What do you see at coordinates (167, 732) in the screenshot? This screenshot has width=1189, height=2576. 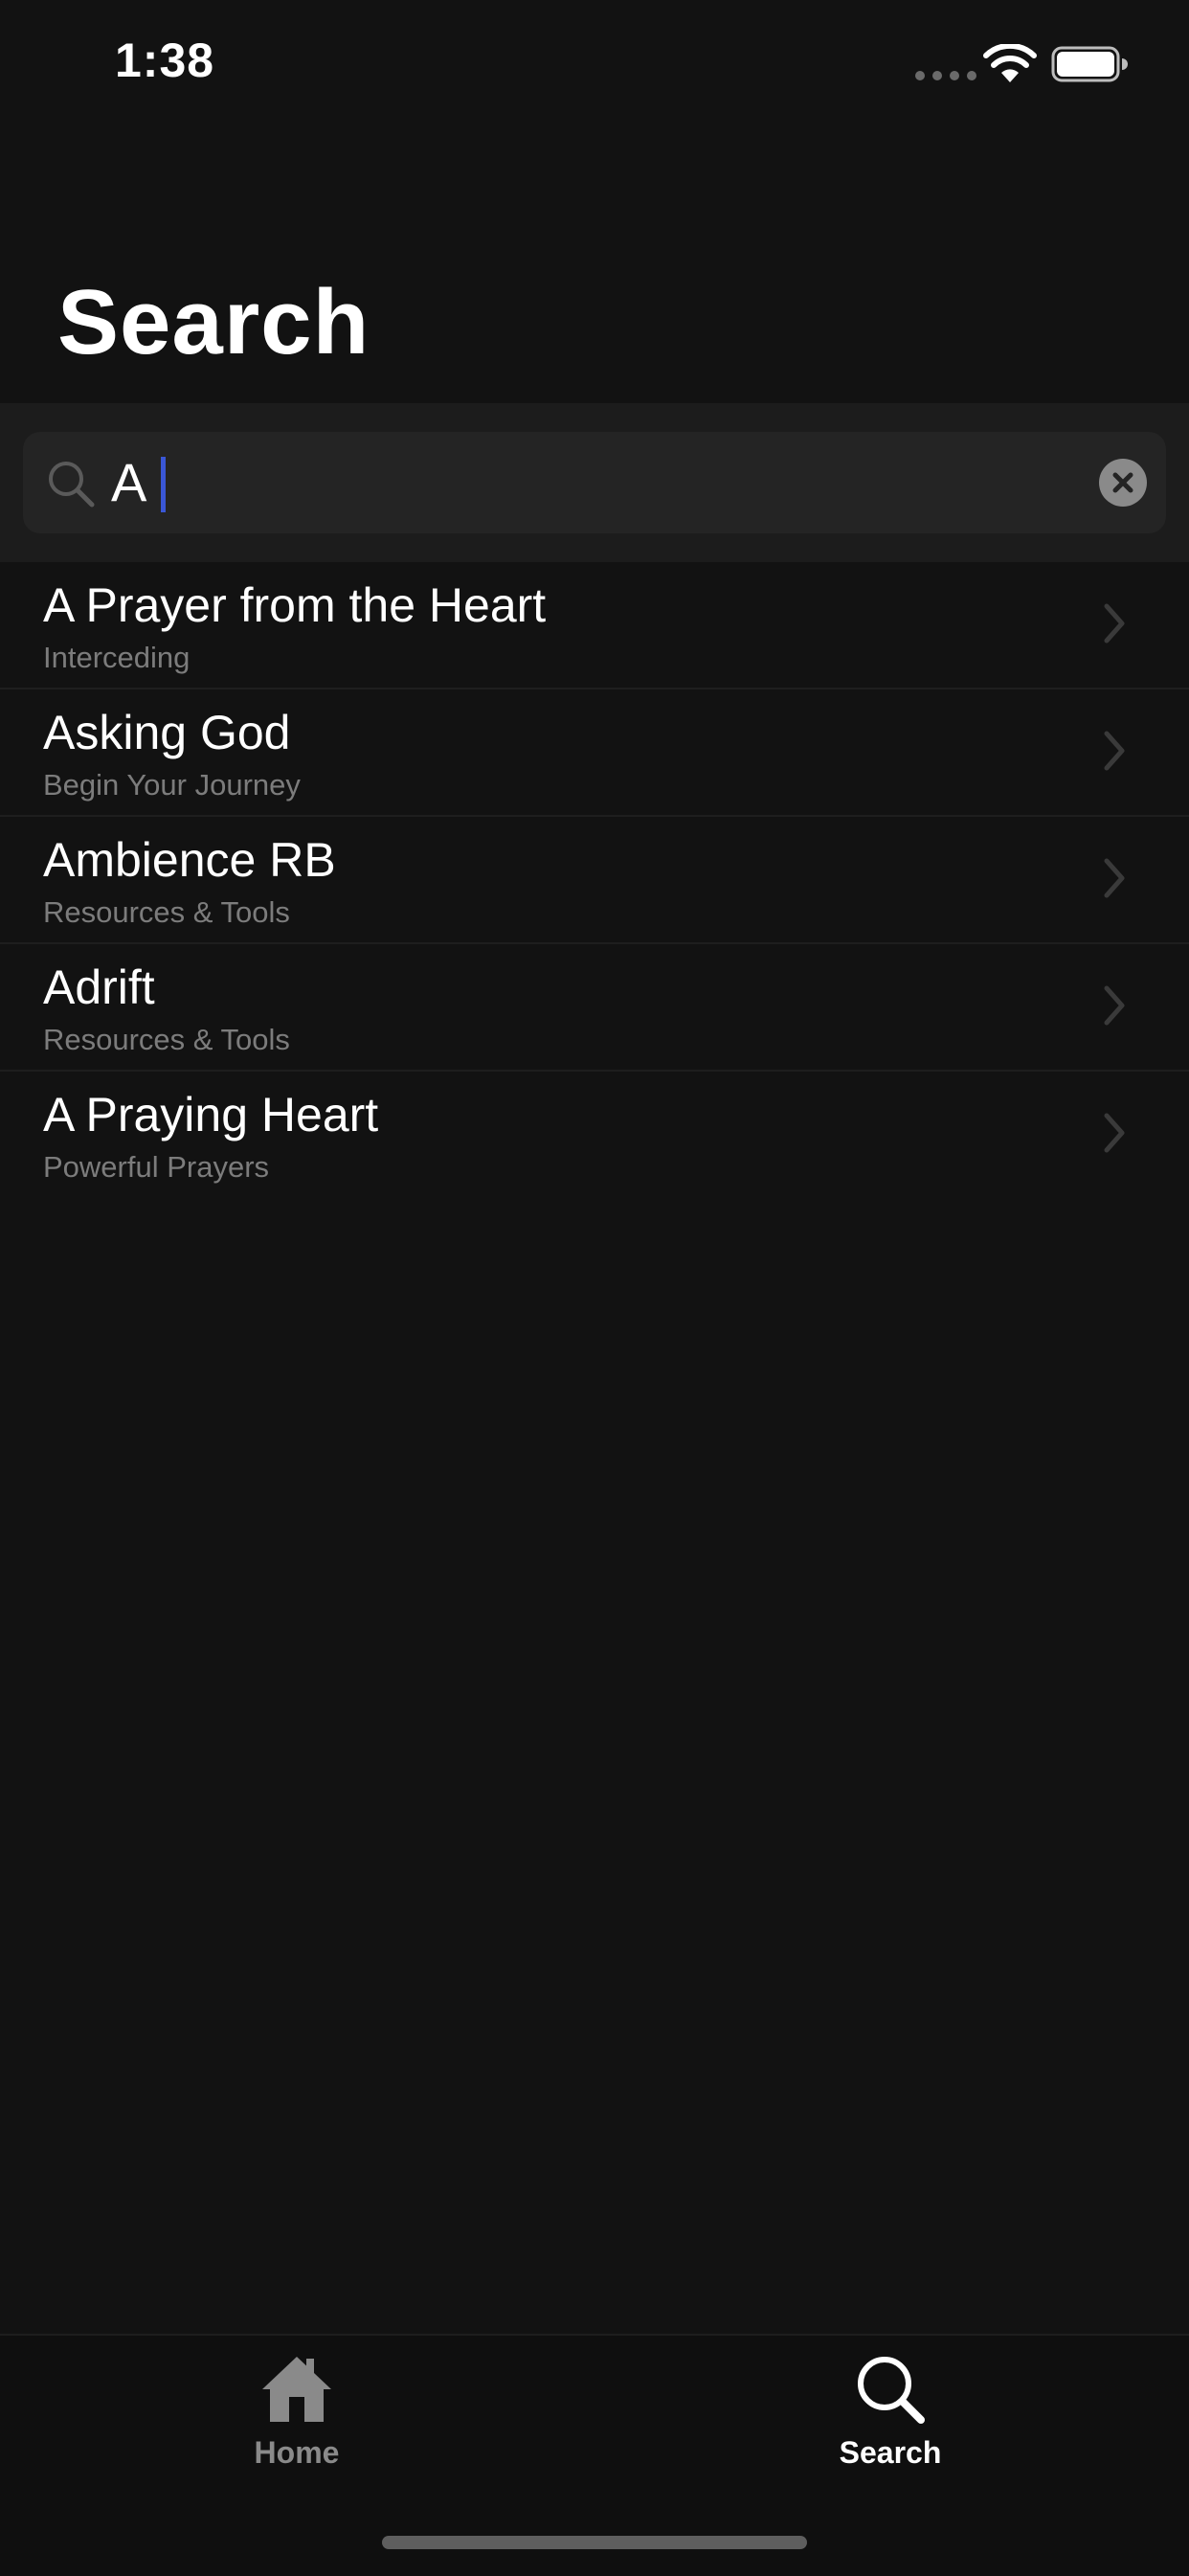 I see `result-title: Asking God` at bounding box center [167, 732].